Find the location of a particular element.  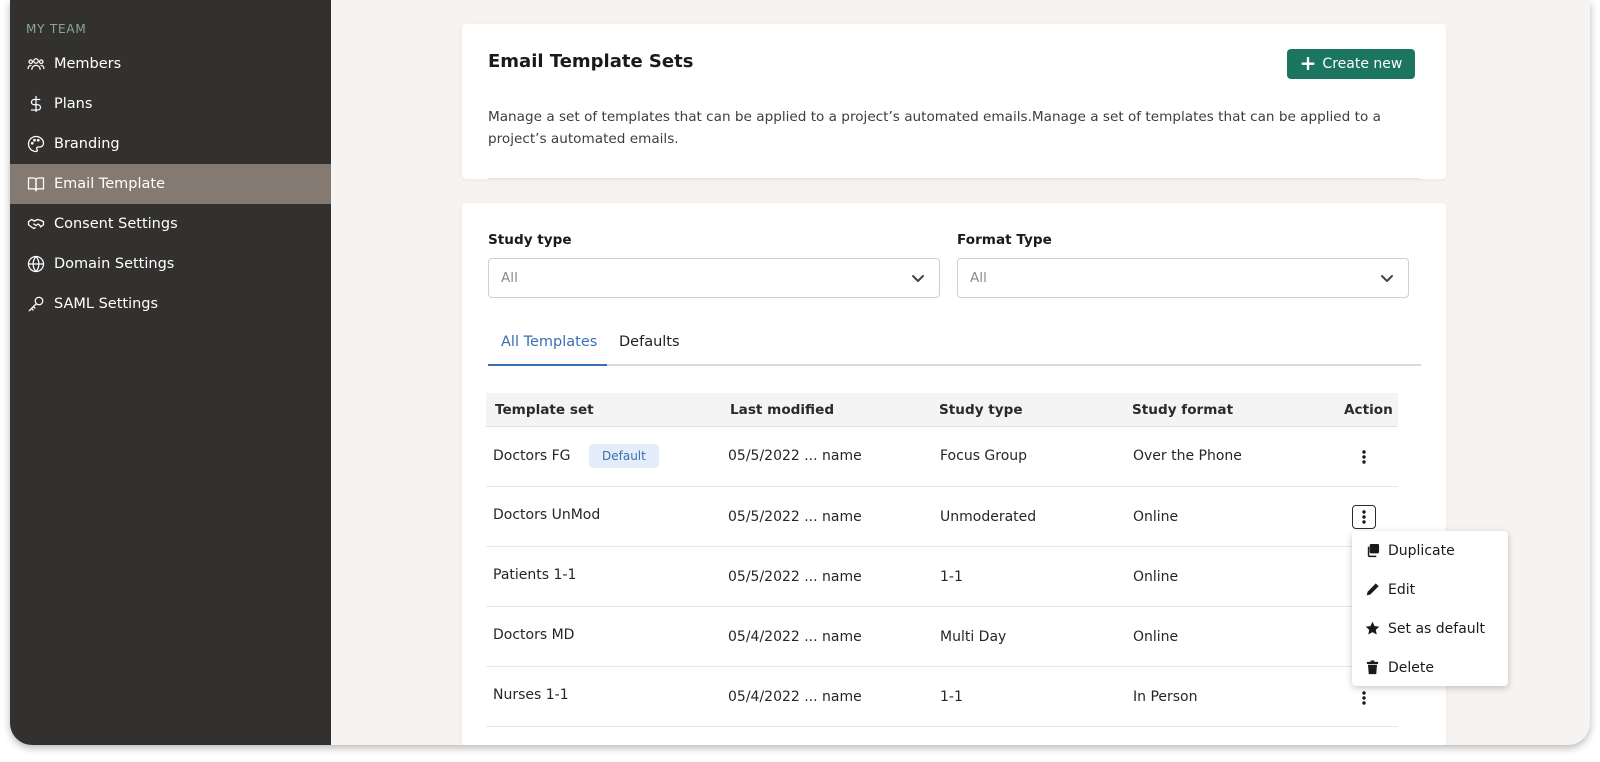

study-type-label: Study type is located at coordinates (530, 240).